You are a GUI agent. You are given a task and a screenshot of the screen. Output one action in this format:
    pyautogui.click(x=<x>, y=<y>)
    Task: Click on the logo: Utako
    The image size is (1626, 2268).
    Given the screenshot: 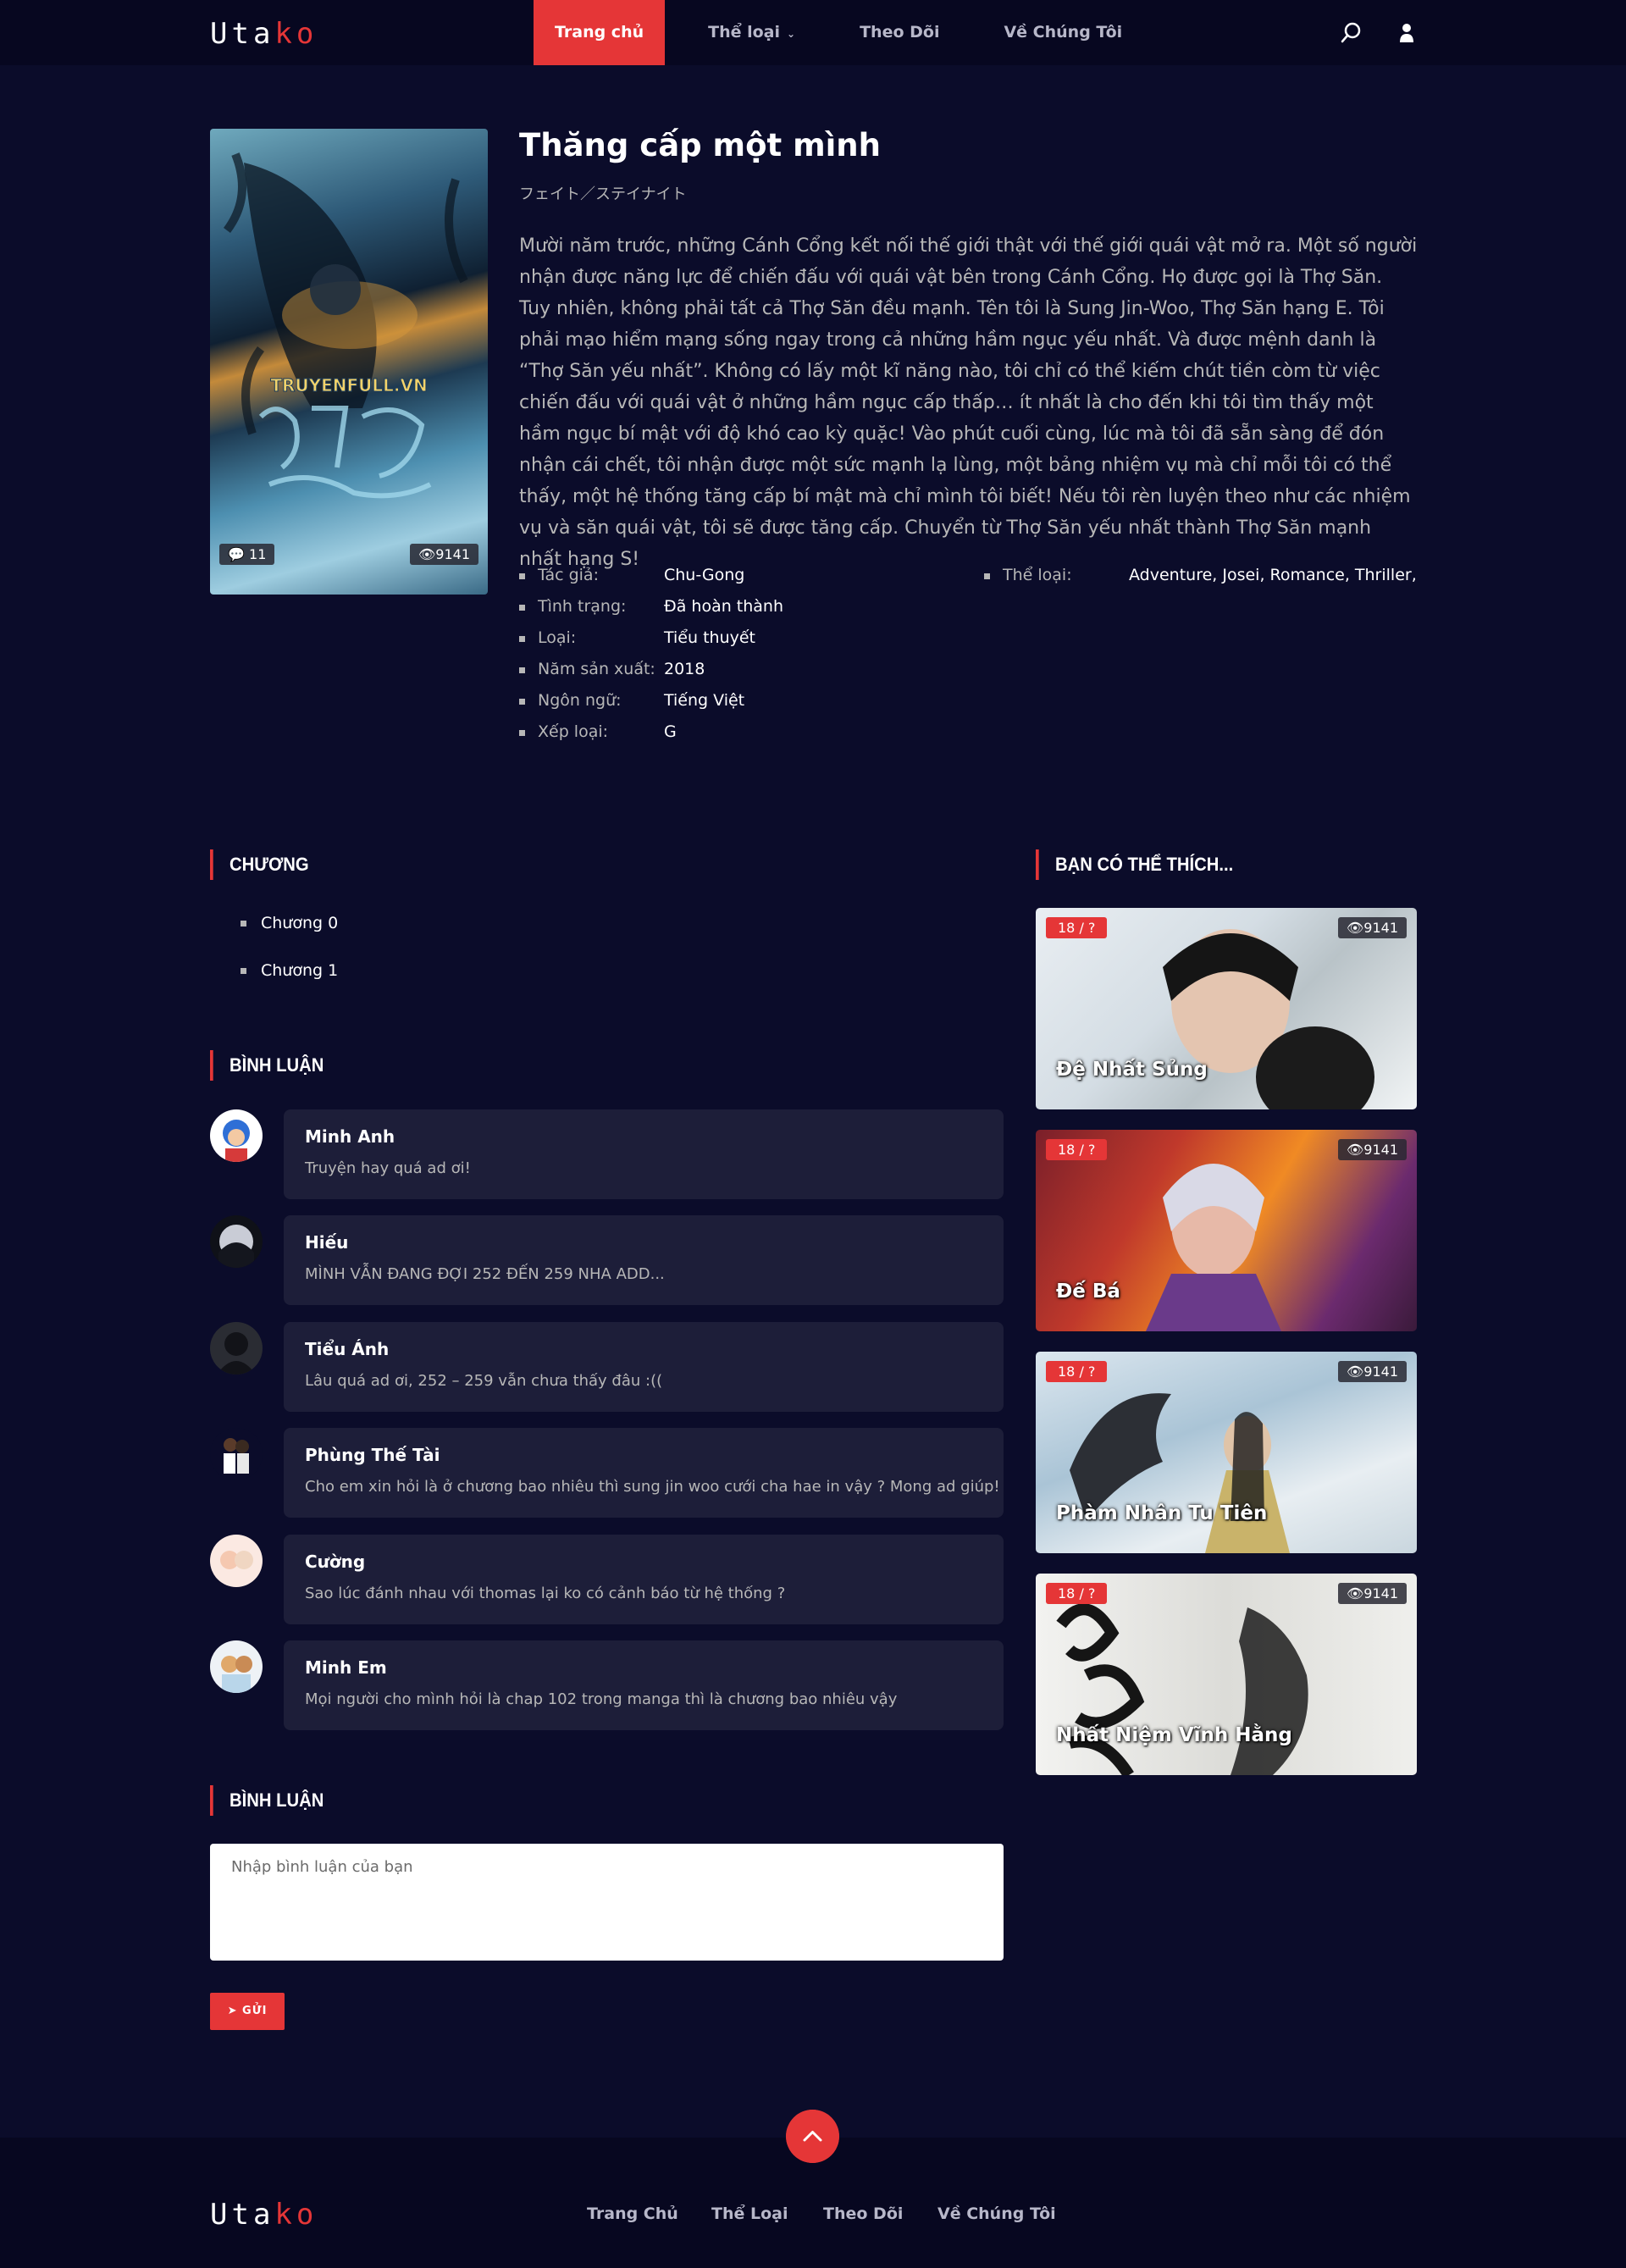 What is the action you would take?
    pyautogui.click(x=264, y=34)
    